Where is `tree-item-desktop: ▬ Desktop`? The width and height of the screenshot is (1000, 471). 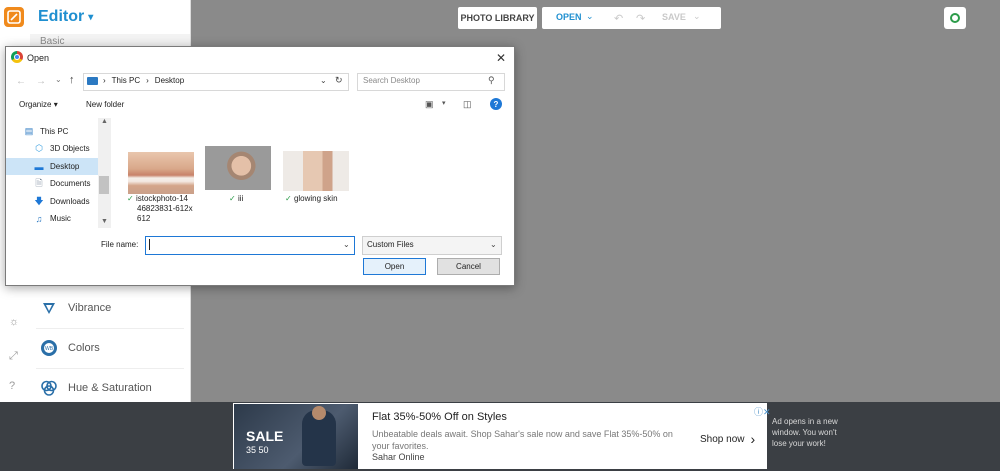 tree-item-desktop: ▬ Desktop is located at coordinates (52, 166).